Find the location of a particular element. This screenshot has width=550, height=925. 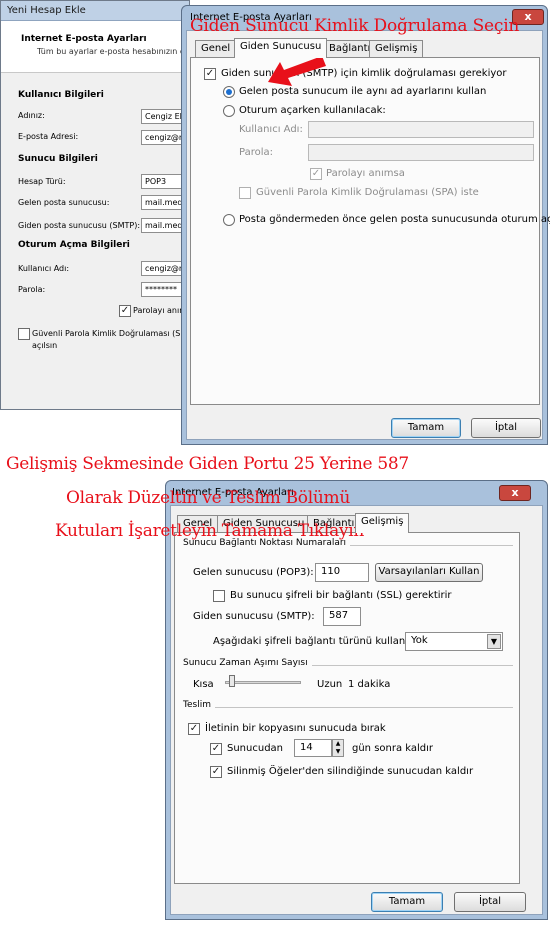

logon-using-label: Oturum açarken kullanılacak: is located at coordinates (312, 110).